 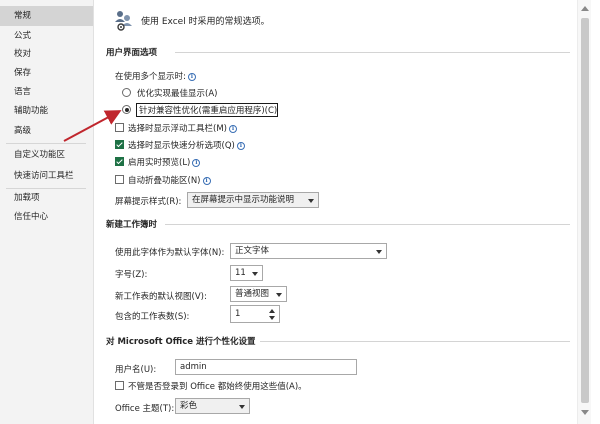 I want to click on spin-up-icon, so click(x=272, y=311).